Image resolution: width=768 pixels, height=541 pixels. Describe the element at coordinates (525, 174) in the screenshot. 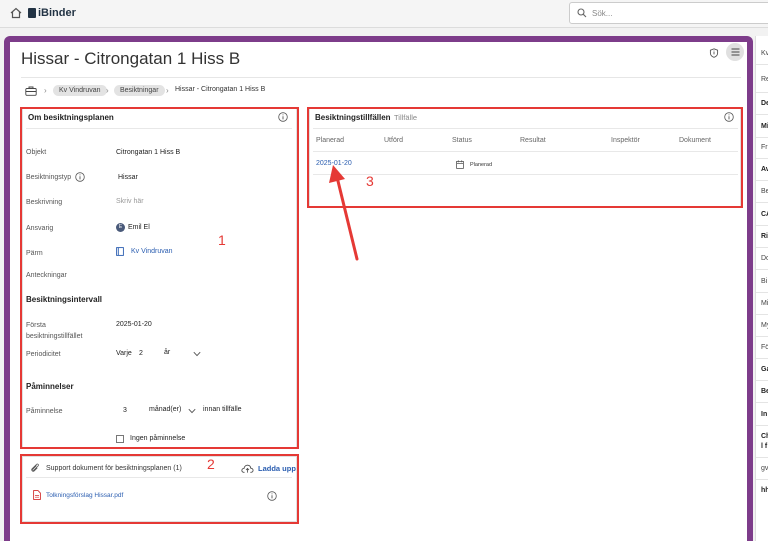

I see `row-divider` at that location.